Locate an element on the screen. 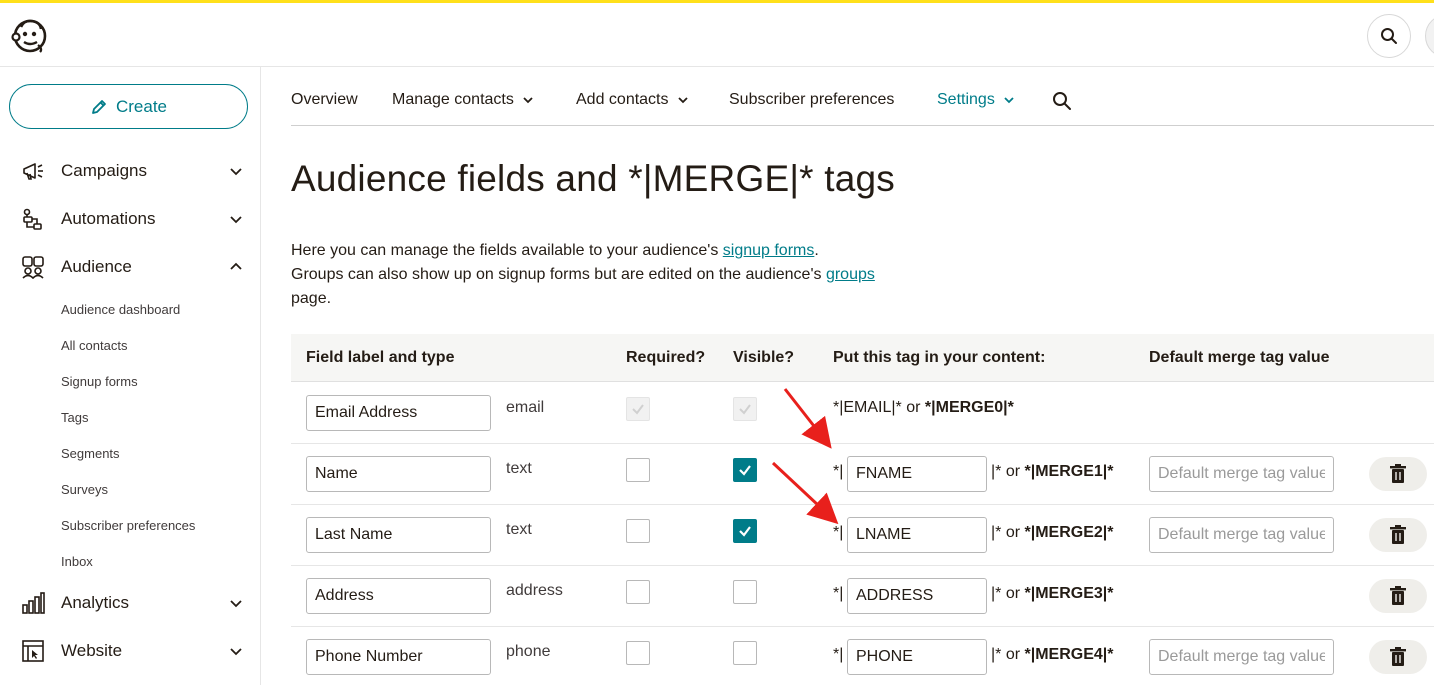 The image size is (1434, 688). search-icon is located at coordinates (1389, 36).